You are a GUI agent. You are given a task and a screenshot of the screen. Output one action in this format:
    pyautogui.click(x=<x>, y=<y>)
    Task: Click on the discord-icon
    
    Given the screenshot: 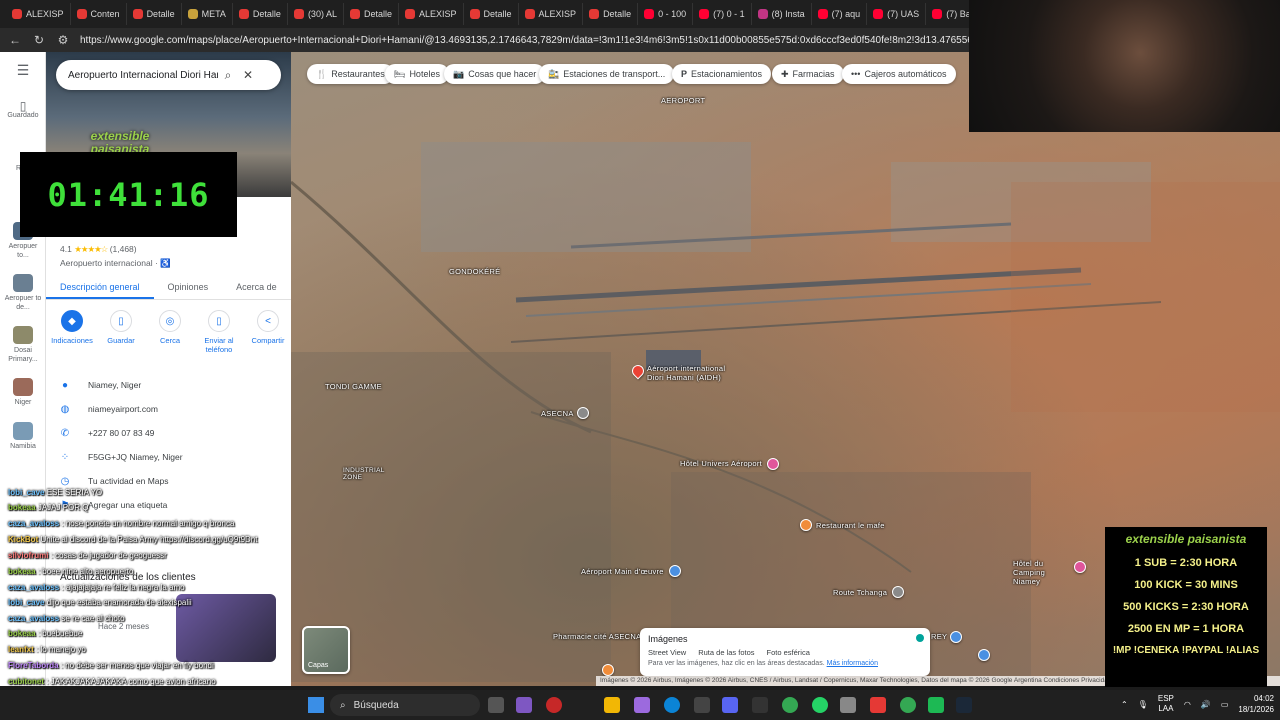 What is the action you would take?
    pyautogui.click(x=730, y=705)
    